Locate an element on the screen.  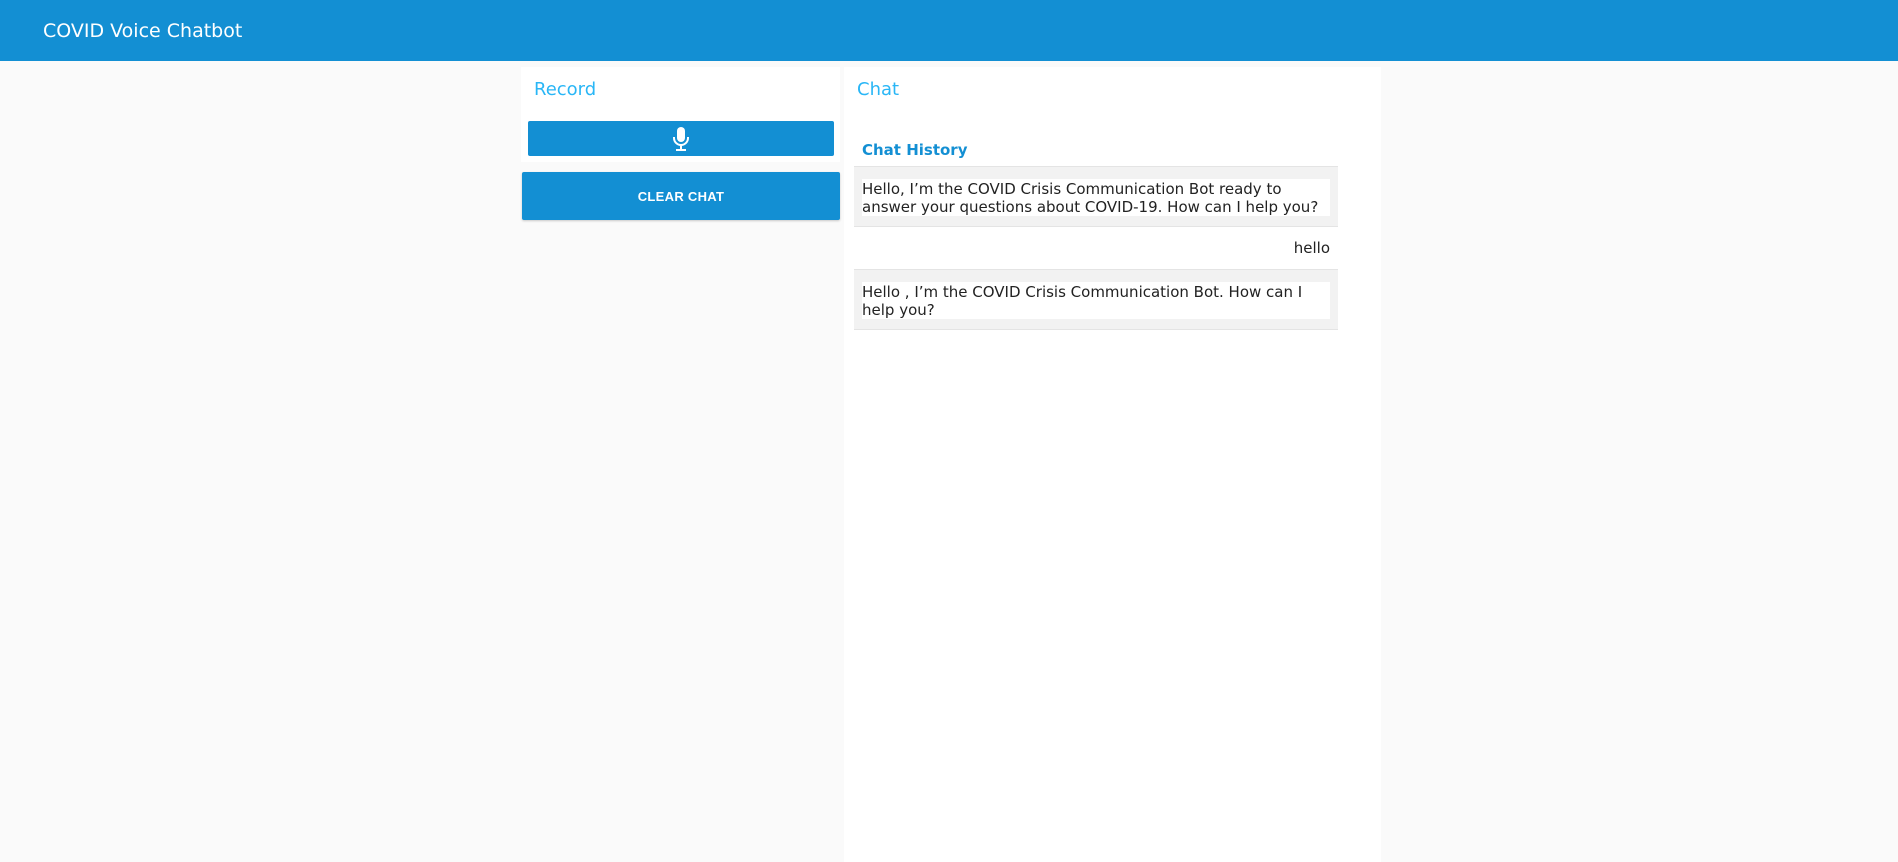
app-bar: COVID Voice Chatbot is located at coordinates (949, 30).